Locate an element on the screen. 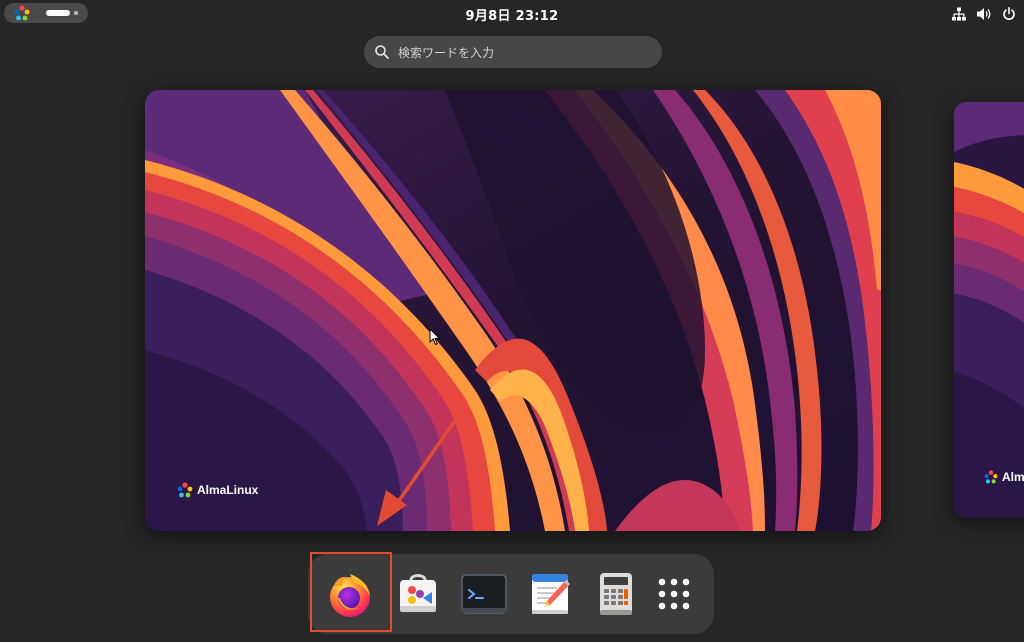 The width and height of the screenshot is (1024, 642). calculator-icon is located at coordinates (616, 594).